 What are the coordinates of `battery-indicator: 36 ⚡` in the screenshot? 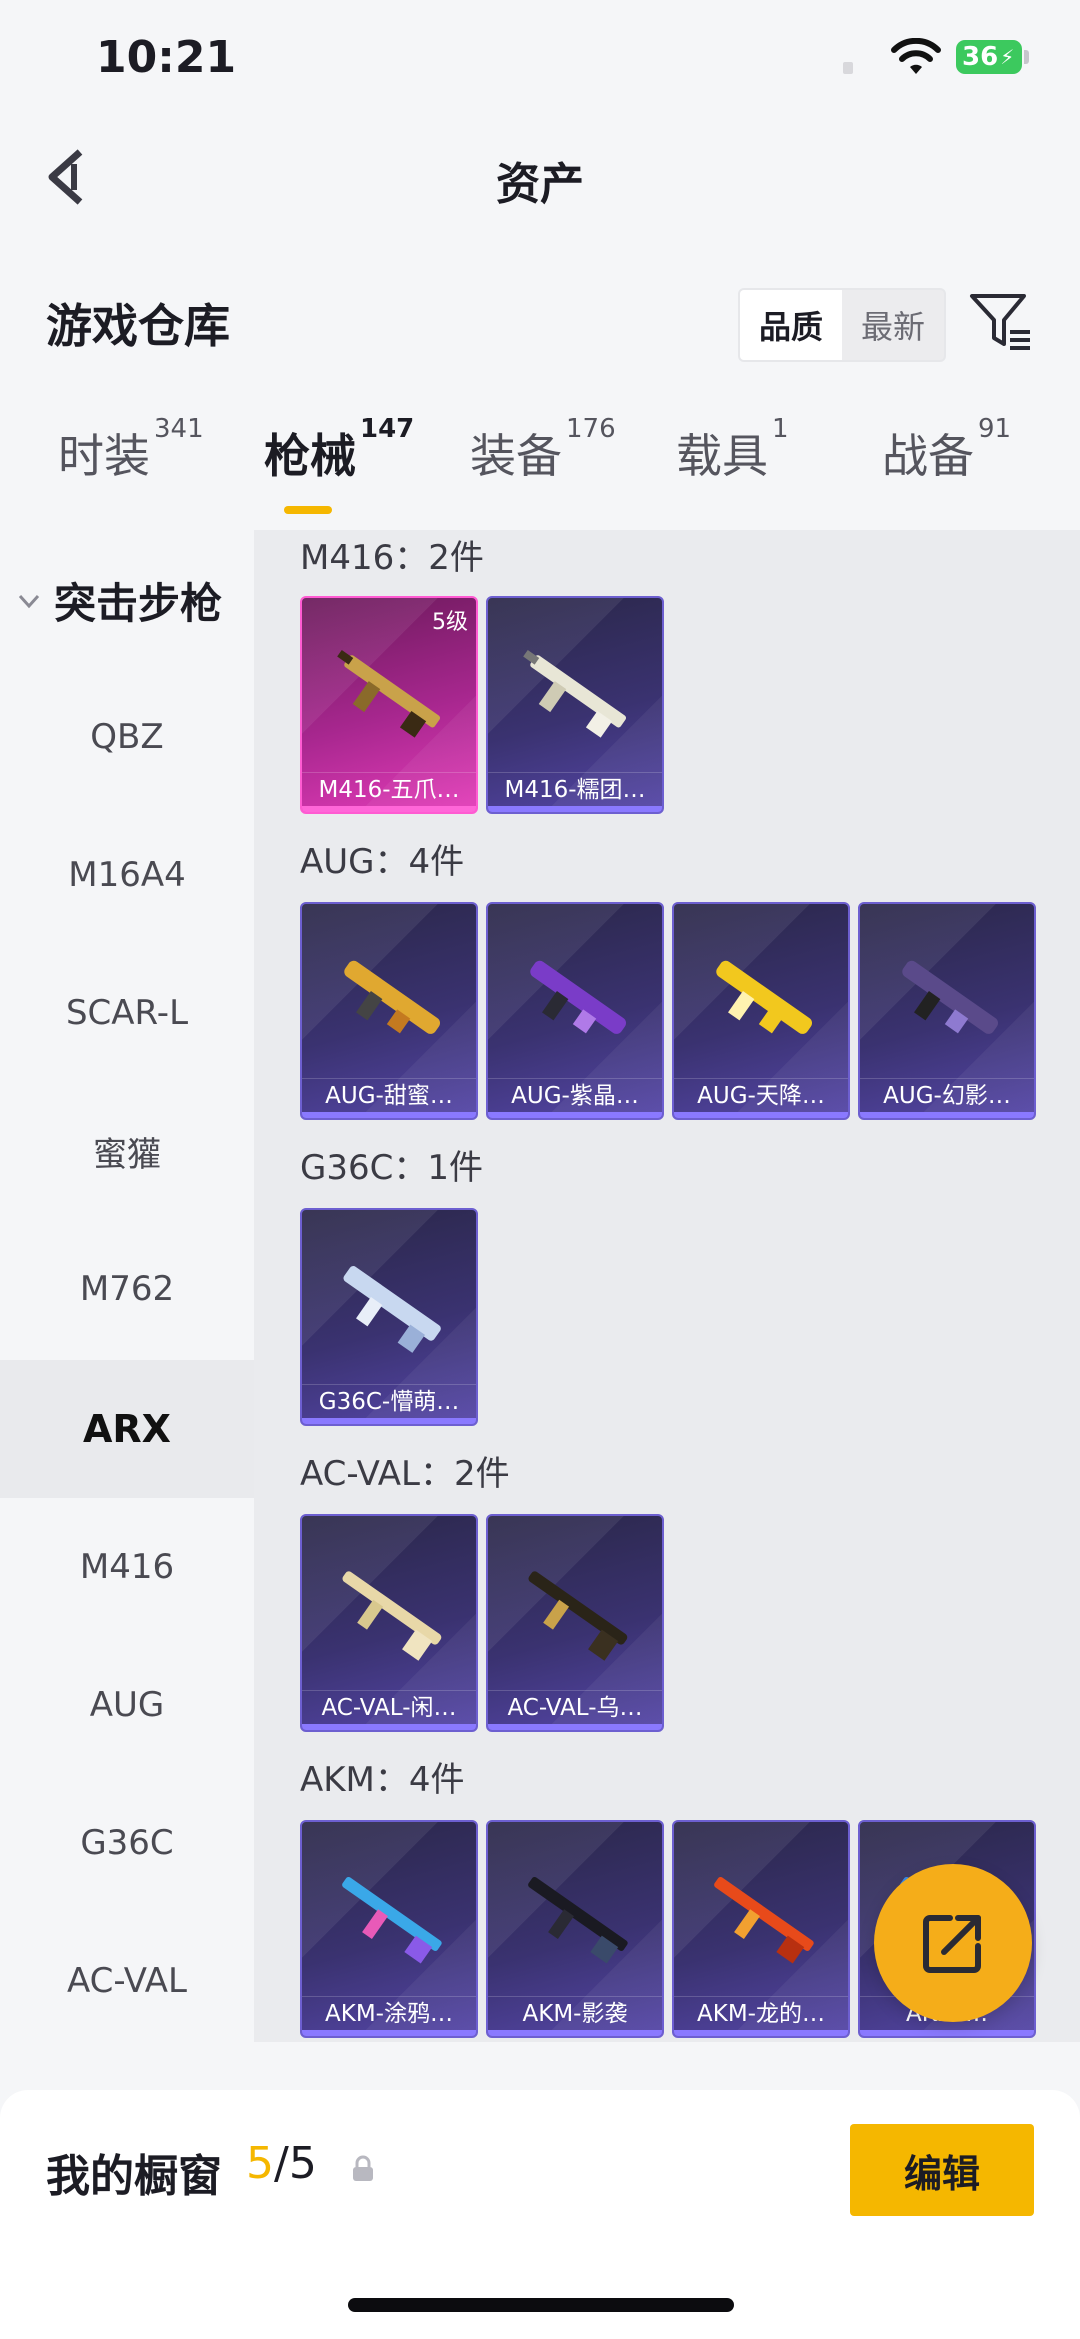 It's located at (989, 57).